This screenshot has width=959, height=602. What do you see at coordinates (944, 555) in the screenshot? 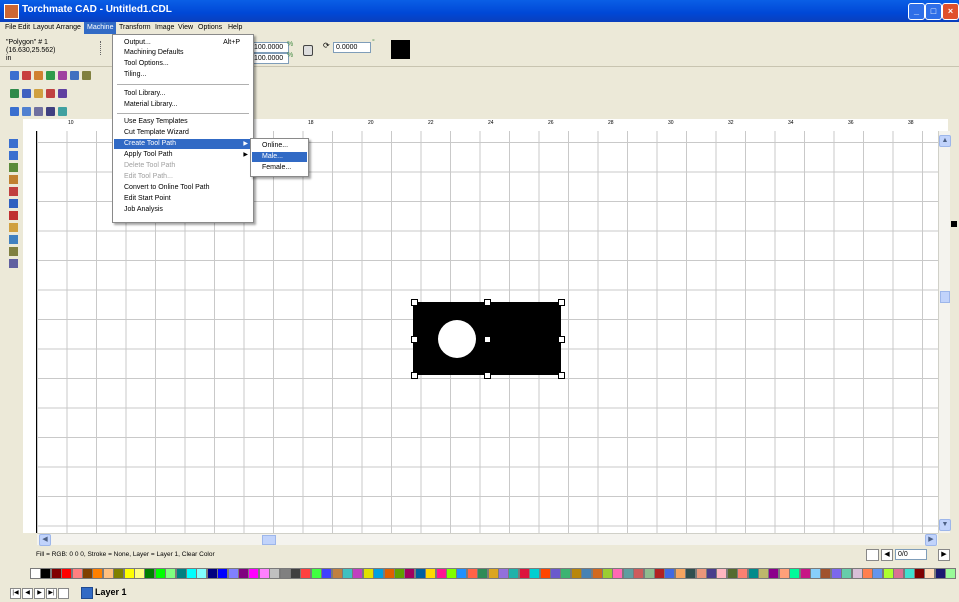
I see `next-page-button: ▶` at bounding box center [944, 555].